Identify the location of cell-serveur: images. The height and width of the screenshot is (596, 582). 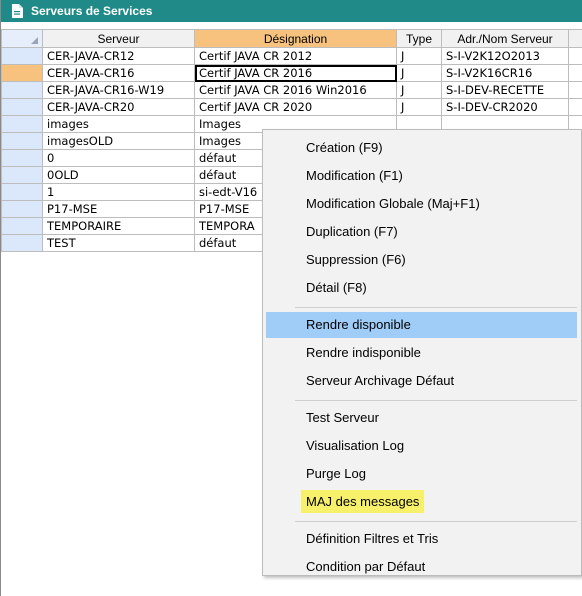
(118, 124).